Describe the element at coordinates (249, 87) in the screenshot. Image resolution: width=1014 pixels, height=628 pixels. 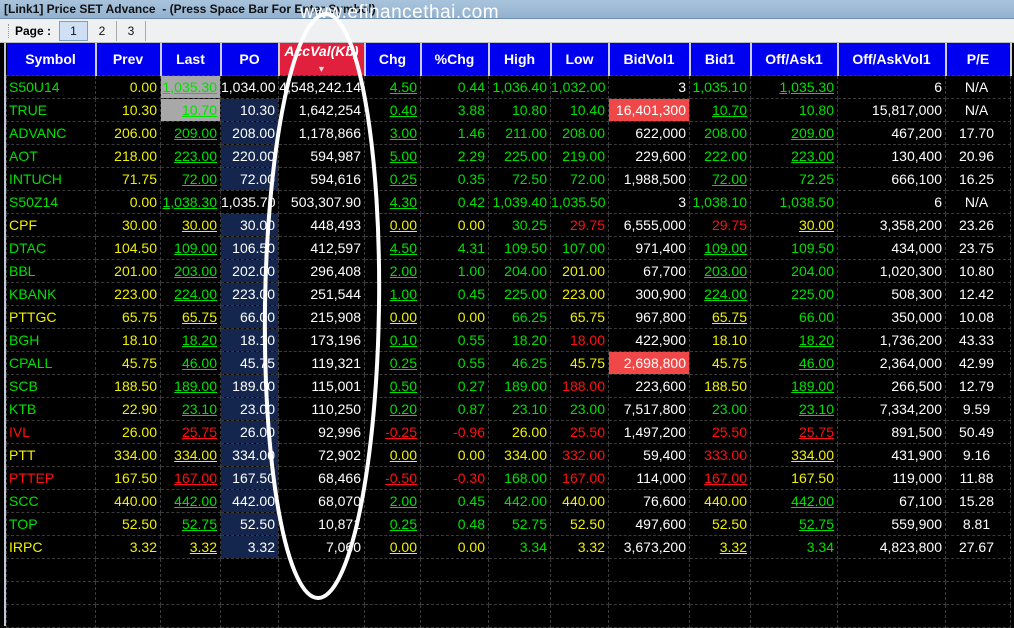
I see `cell-po: 1,034.00` at that location.